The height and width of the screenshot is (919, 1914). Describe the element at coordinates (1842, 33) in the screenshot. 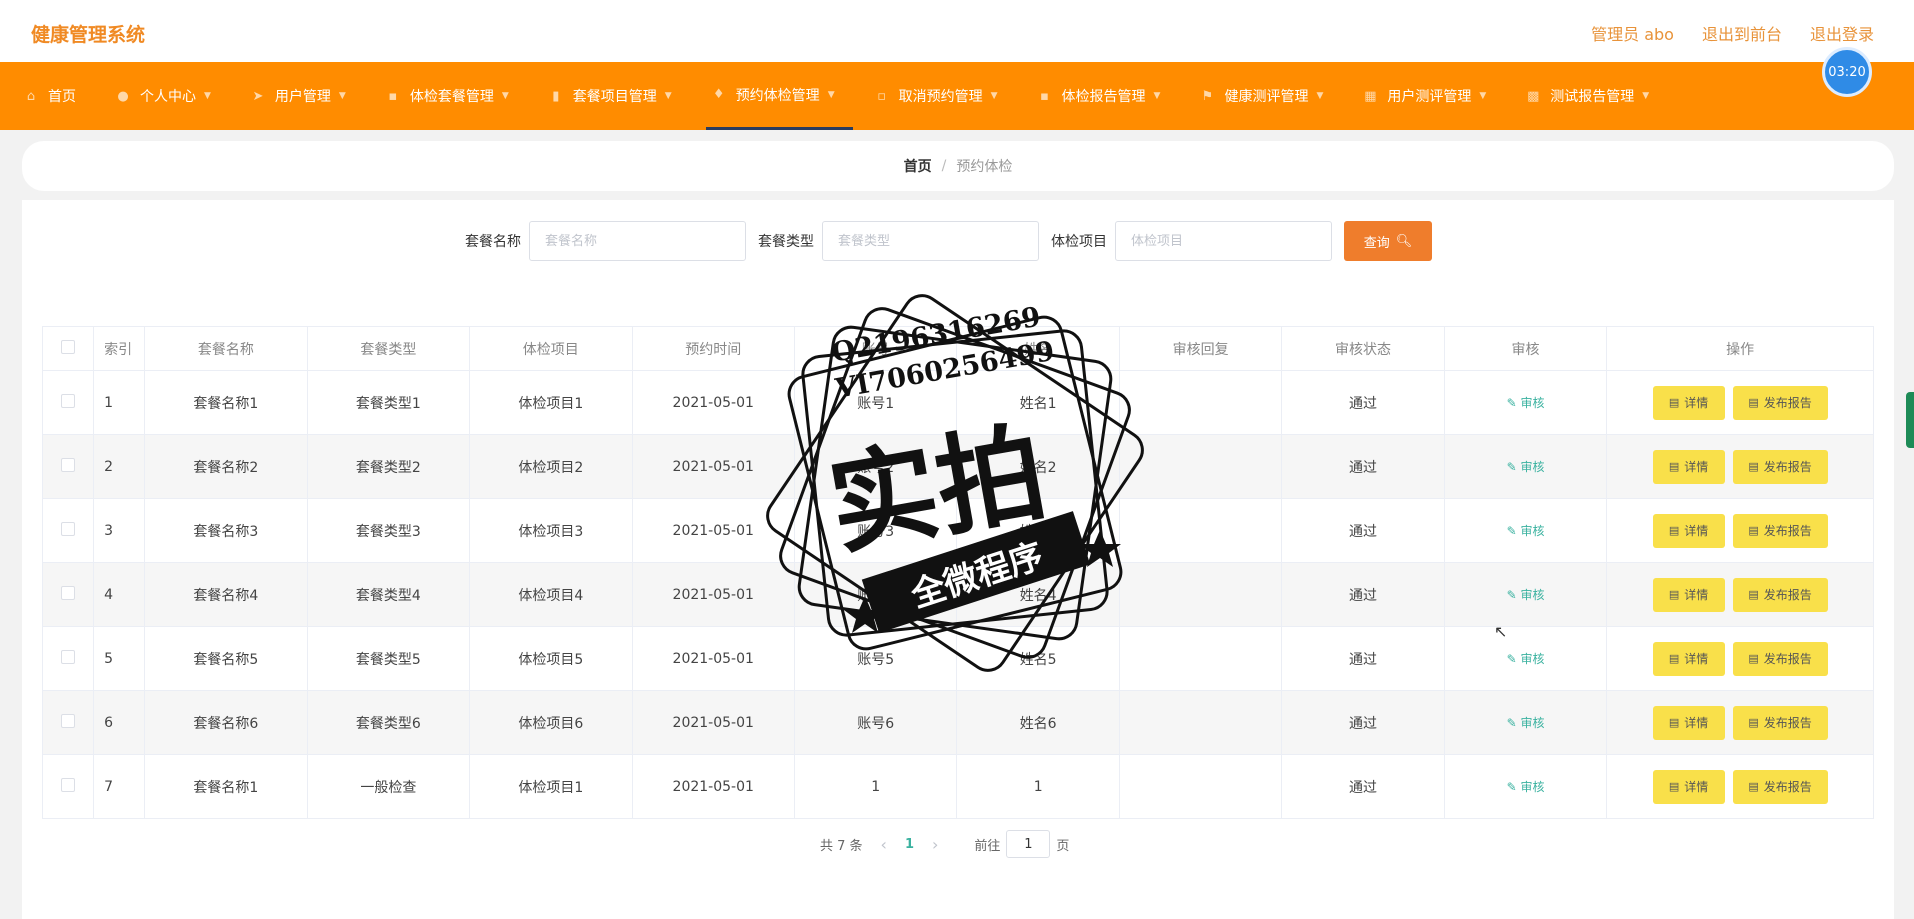

I see `logout-link: 退出登录` at that location.